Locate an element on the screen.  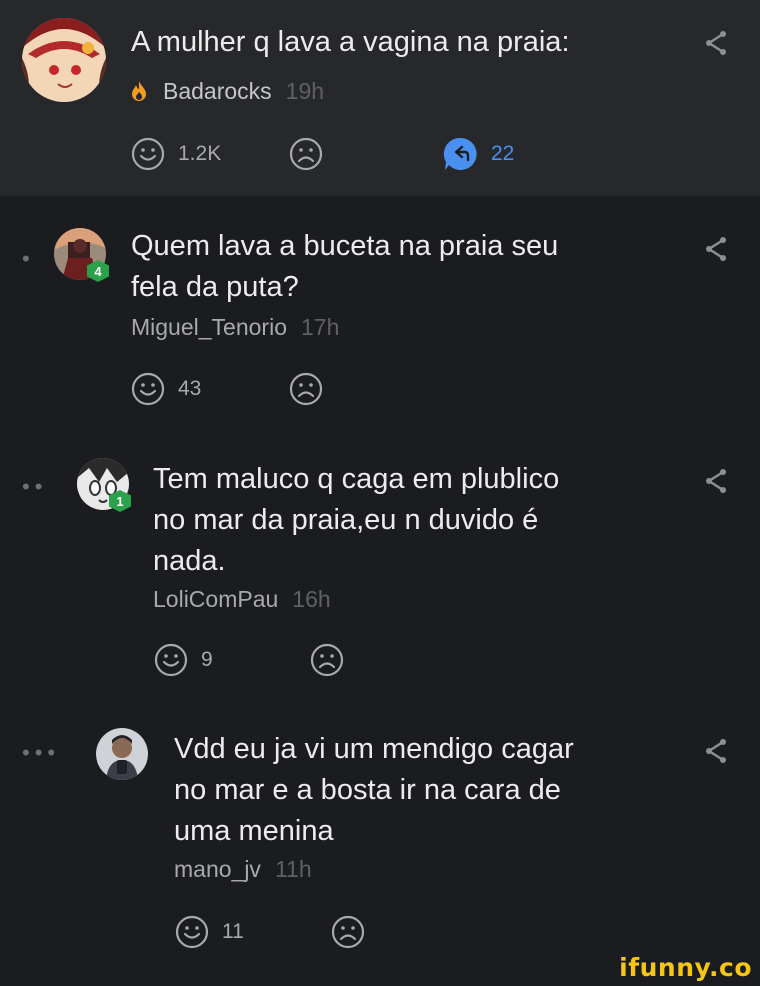
post-author-line: Badarocks 19h is located at coordinates (227, 92).